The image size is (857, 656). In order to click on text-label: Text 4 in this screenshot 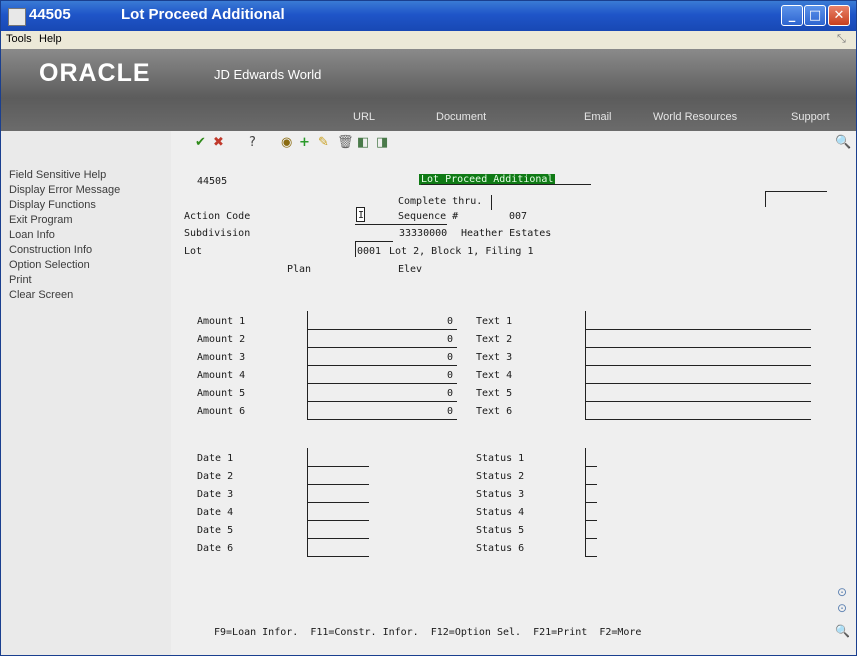, I will do `click(494, 375)`.